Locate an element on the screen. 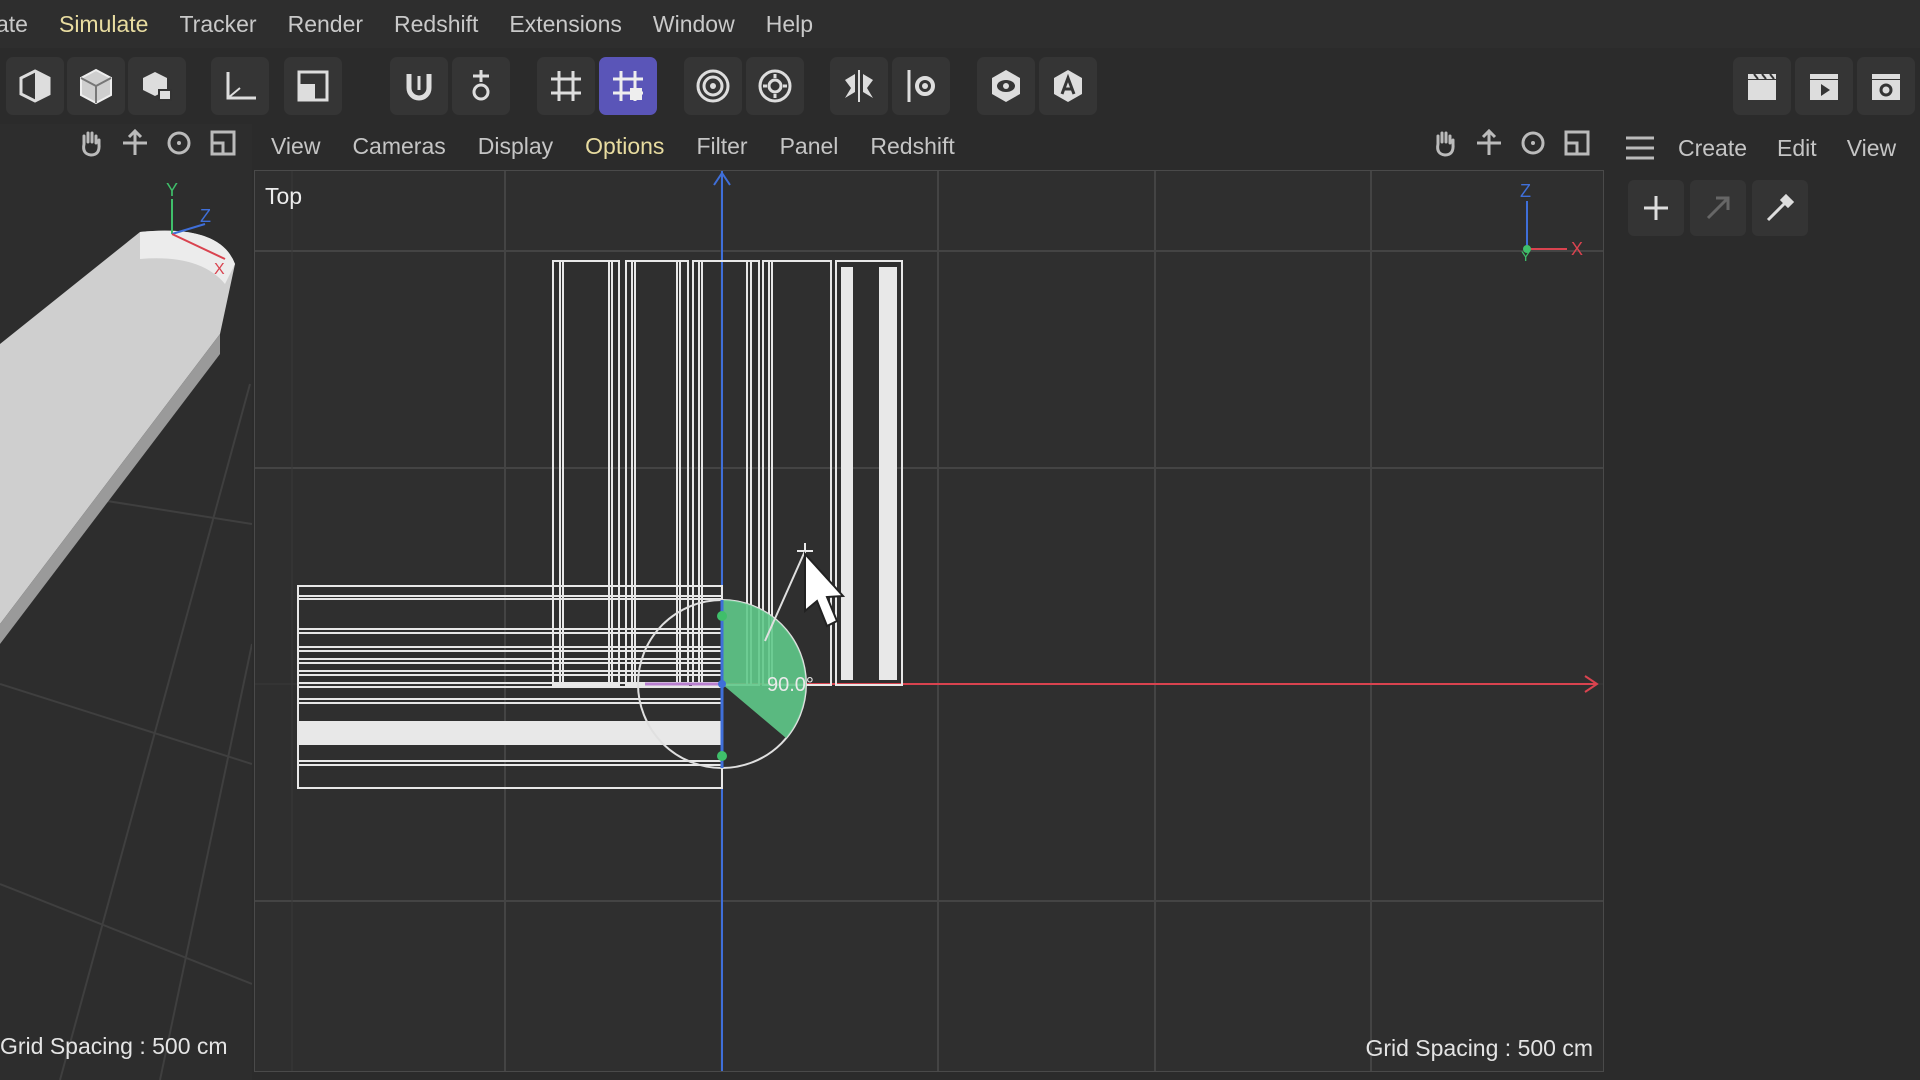 Image resolution: width=1920 pixels, height=1080 pixels. main-rotate-view-button is located at coordinates (1533, 143).